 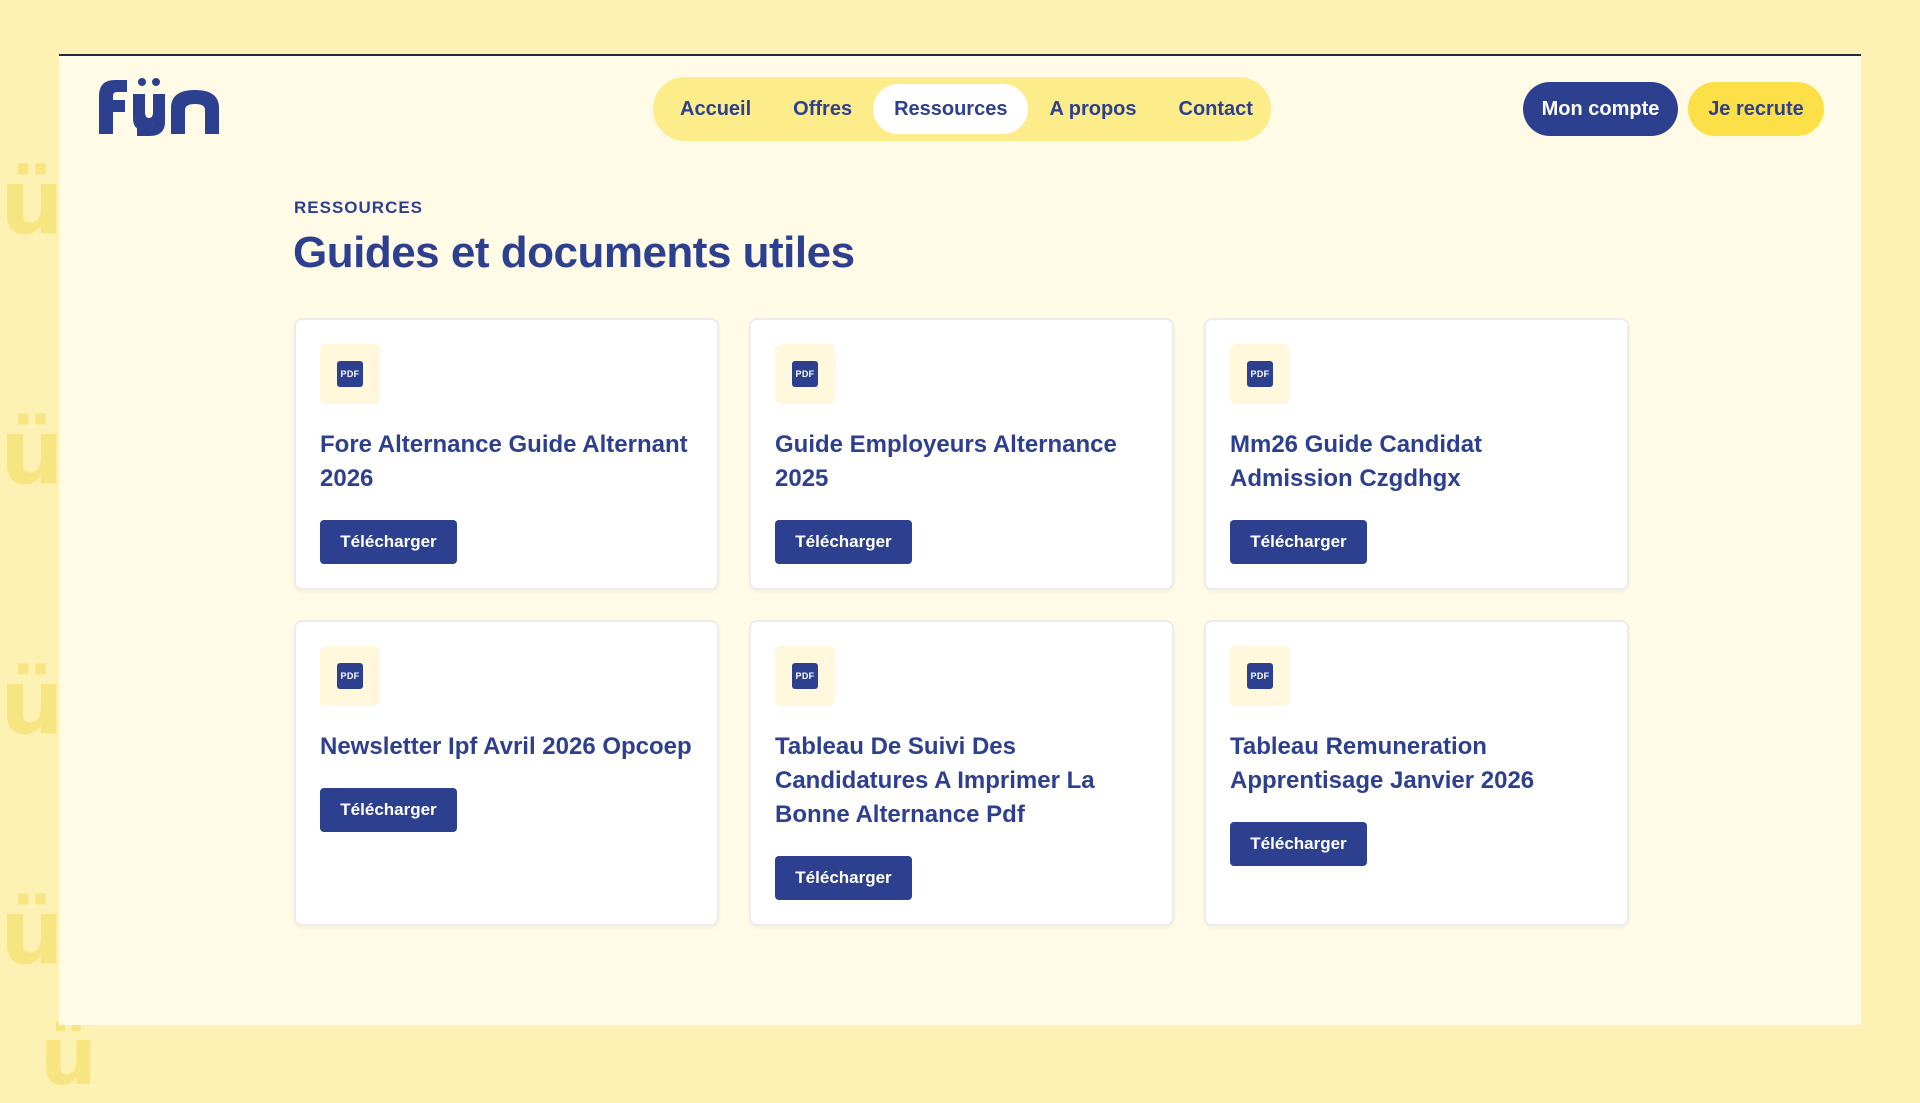 I want to click on recruit-button: Je recrute, so click(x=1756, y=109).